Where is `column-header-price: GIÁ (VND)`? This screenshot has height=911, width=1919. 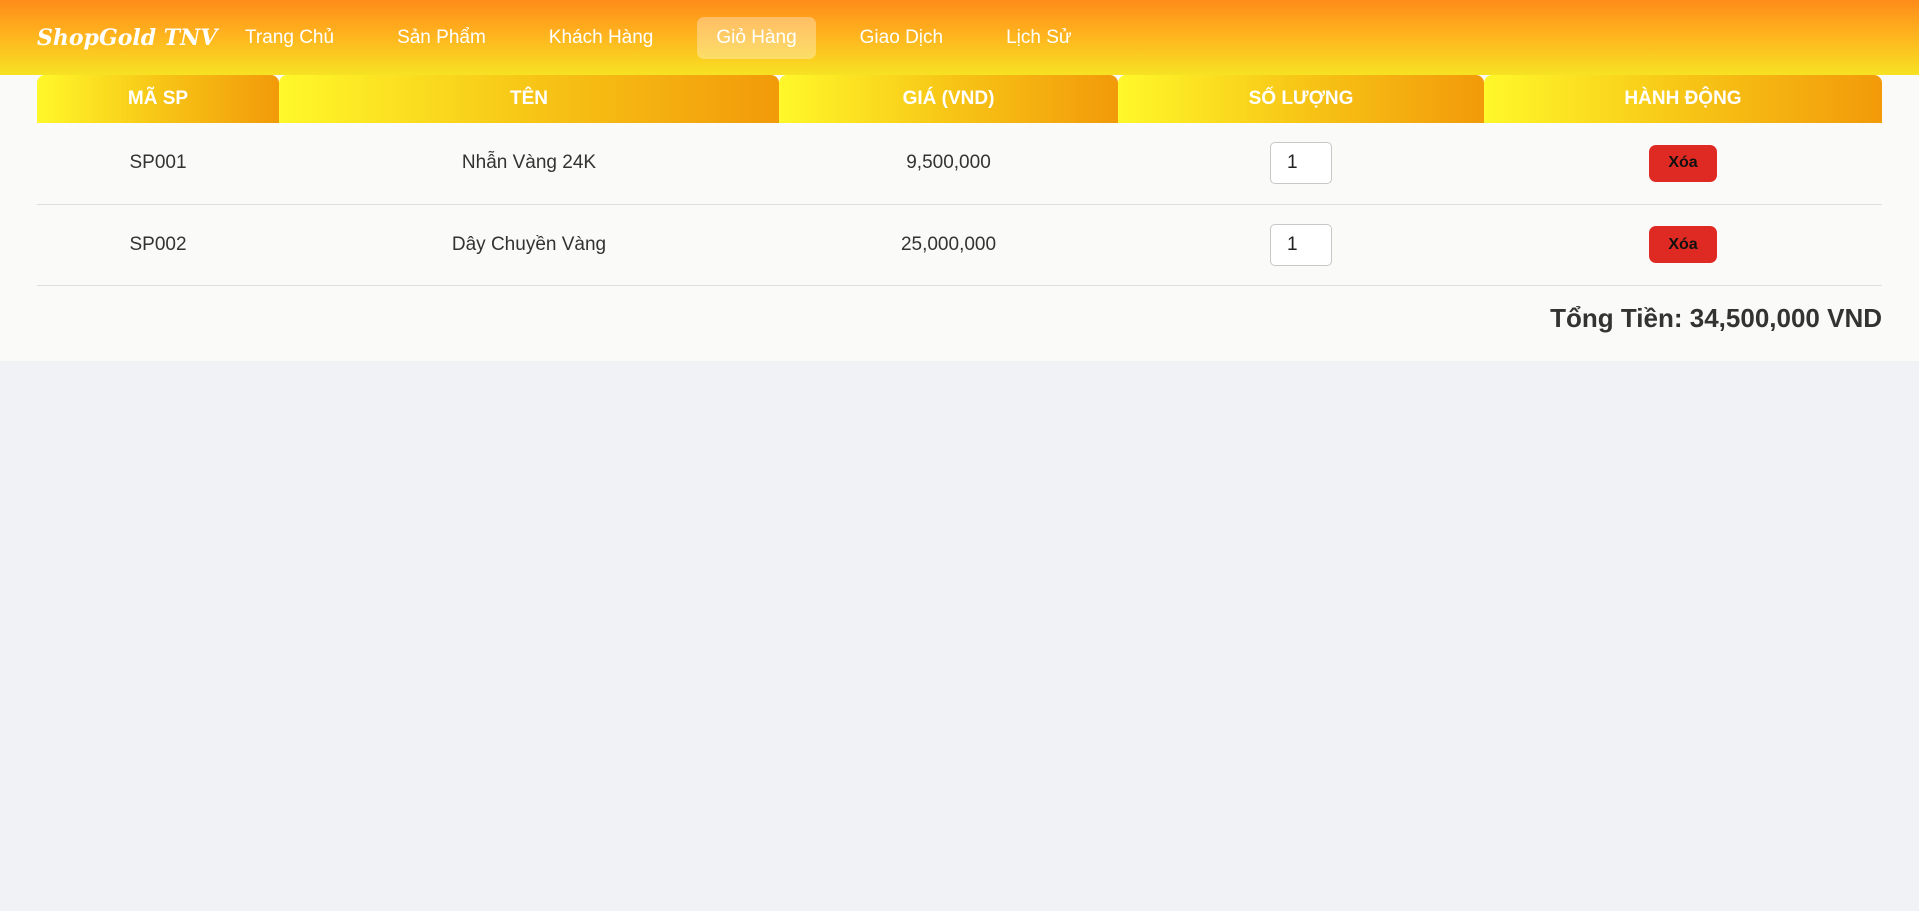 column-header-price: GIÁ (VND) is located at coordinates (948, 99).